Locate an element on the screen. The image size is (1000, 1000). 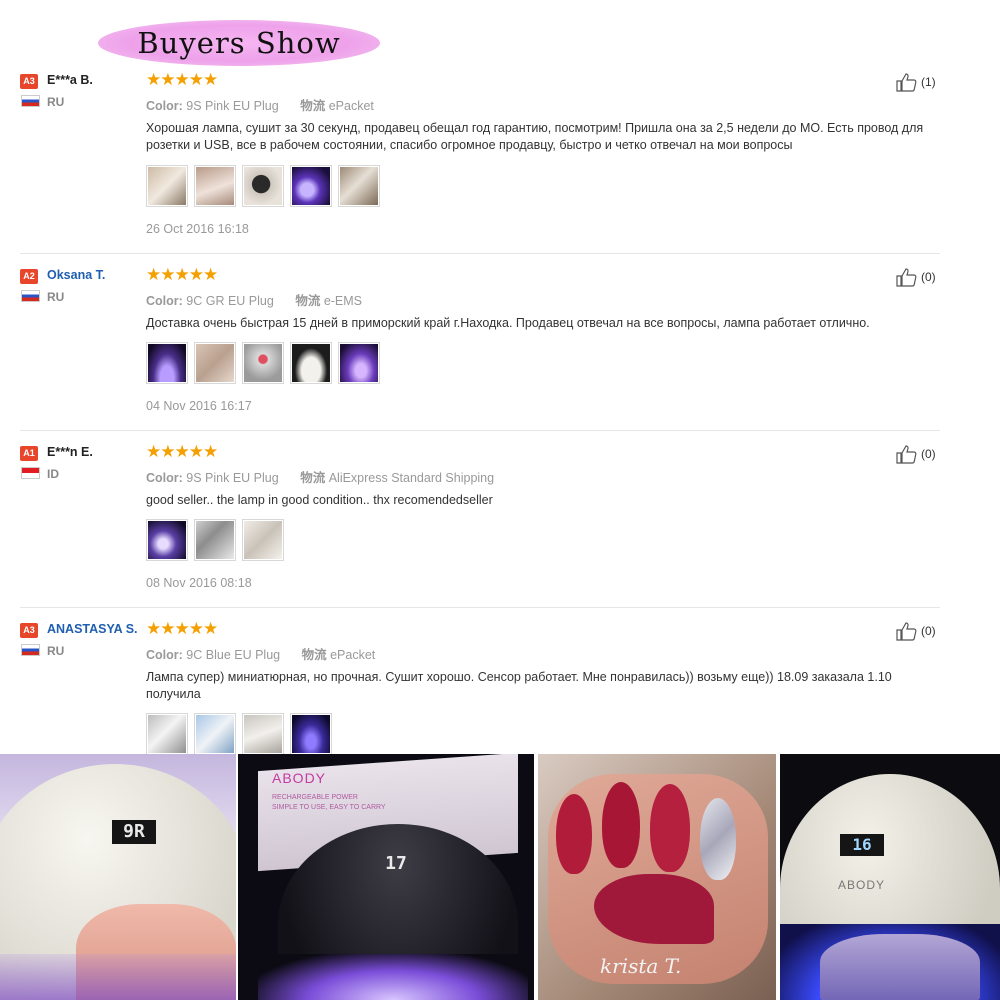
review-date: 04 Nov 2016 16:17 is located at coordinates (199, 406).